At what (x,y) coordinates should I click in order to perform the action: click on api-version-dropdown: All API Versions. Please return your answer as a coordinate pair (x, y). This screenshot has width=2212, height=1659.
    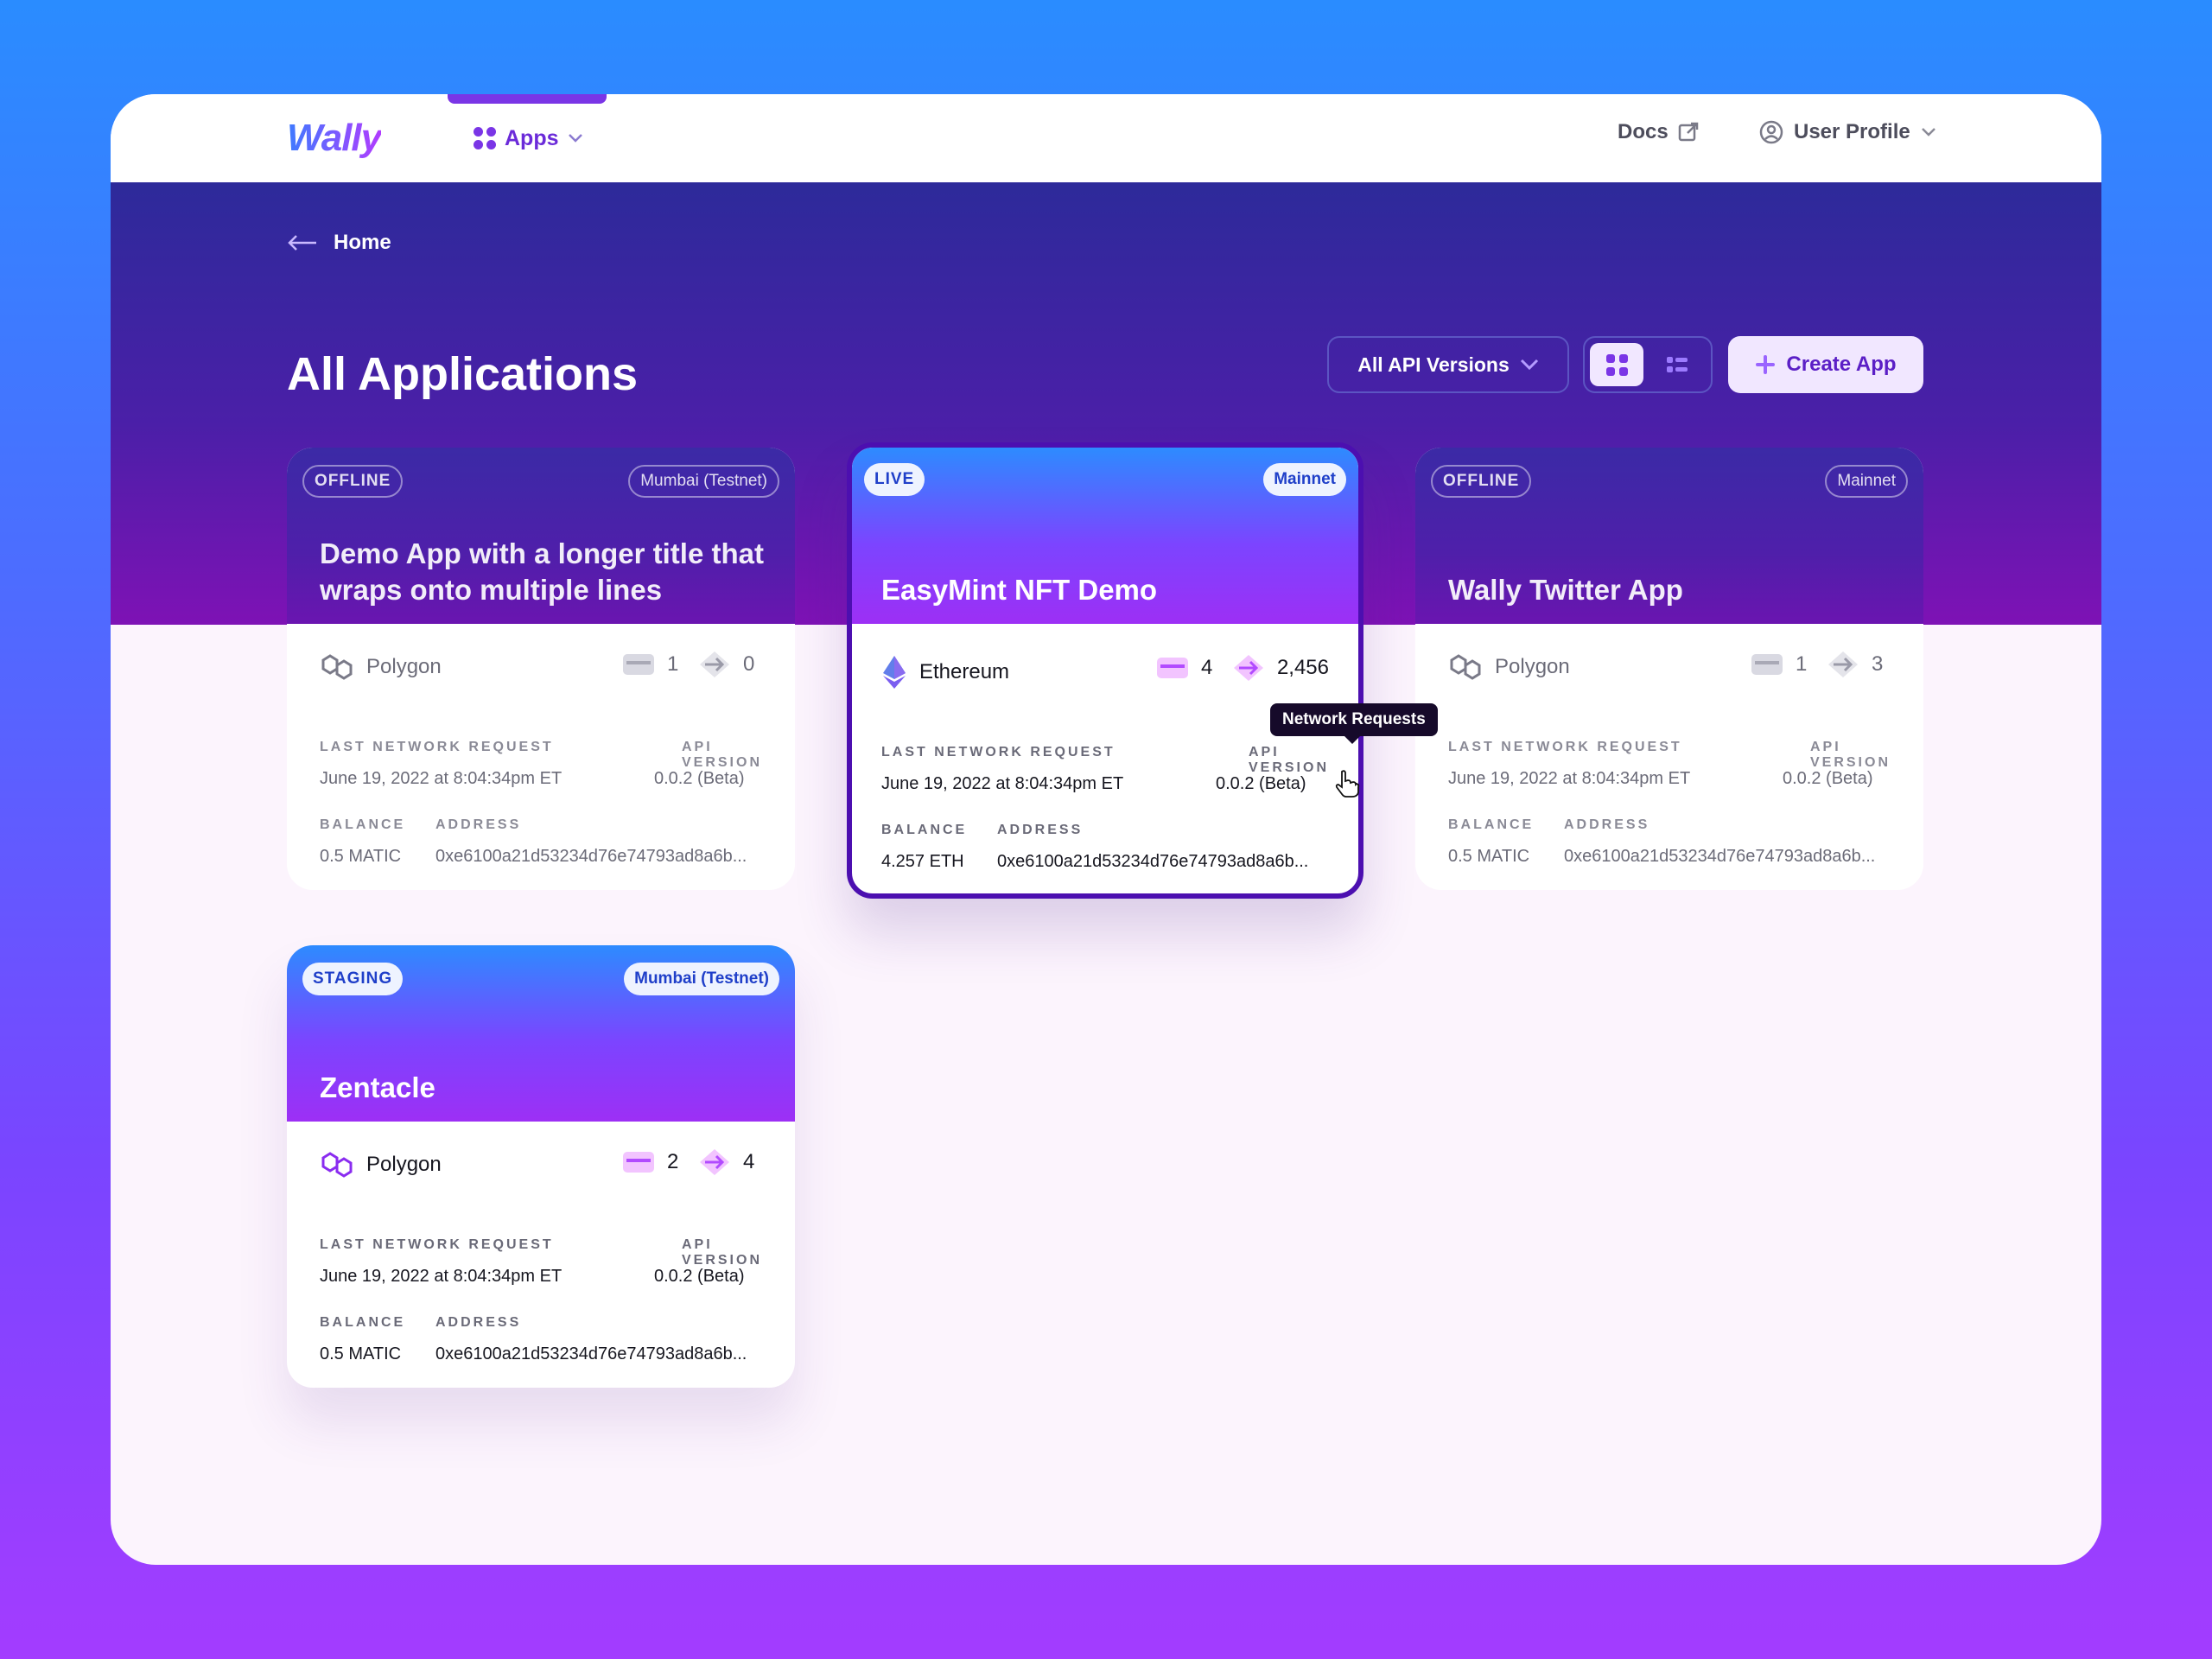
    Looking at the image, I should click on (1448, 364).